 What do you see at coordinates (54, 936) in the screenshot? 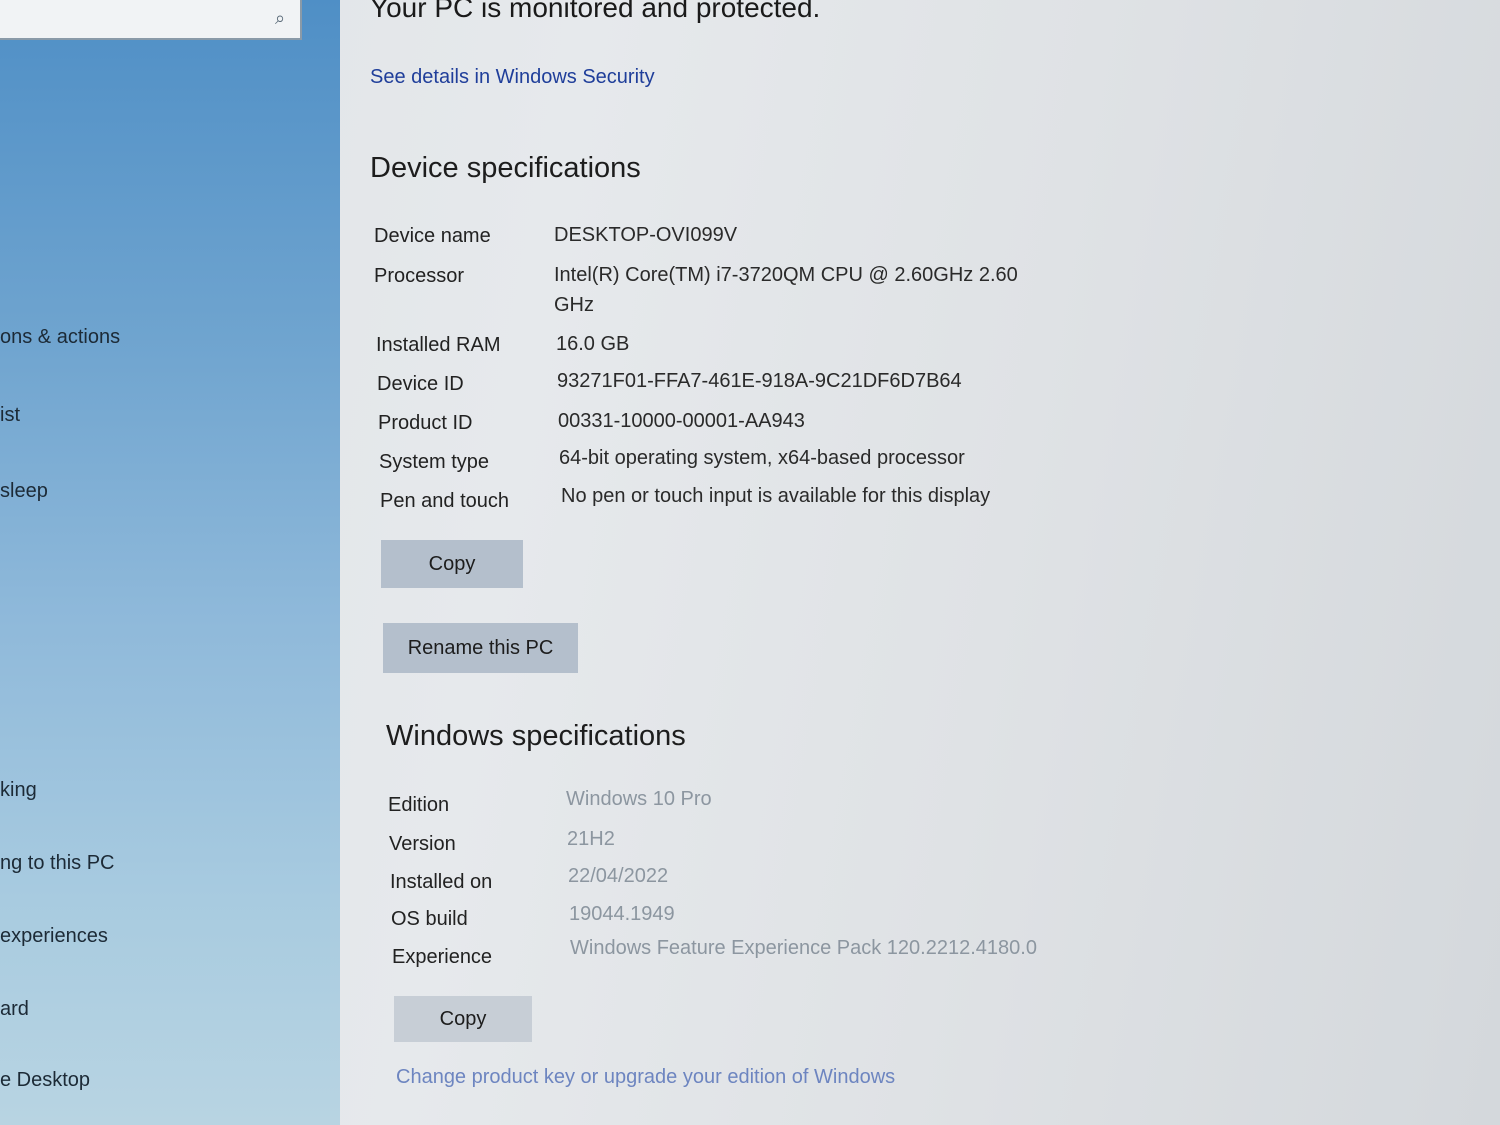
I see `sidebar-item-shared-experiences: experiences` at bounding box center [54, 936].